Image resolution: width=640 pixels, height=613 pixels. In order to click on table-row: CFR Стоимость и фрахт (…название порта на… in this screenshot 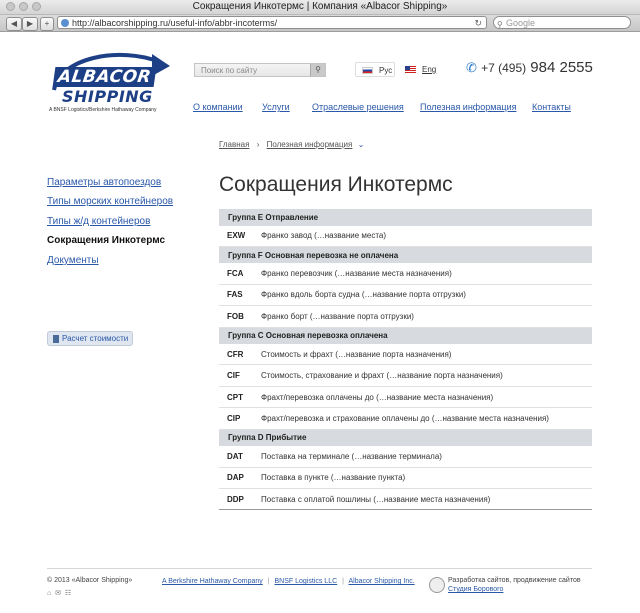, I will do `click(405, 355)`.